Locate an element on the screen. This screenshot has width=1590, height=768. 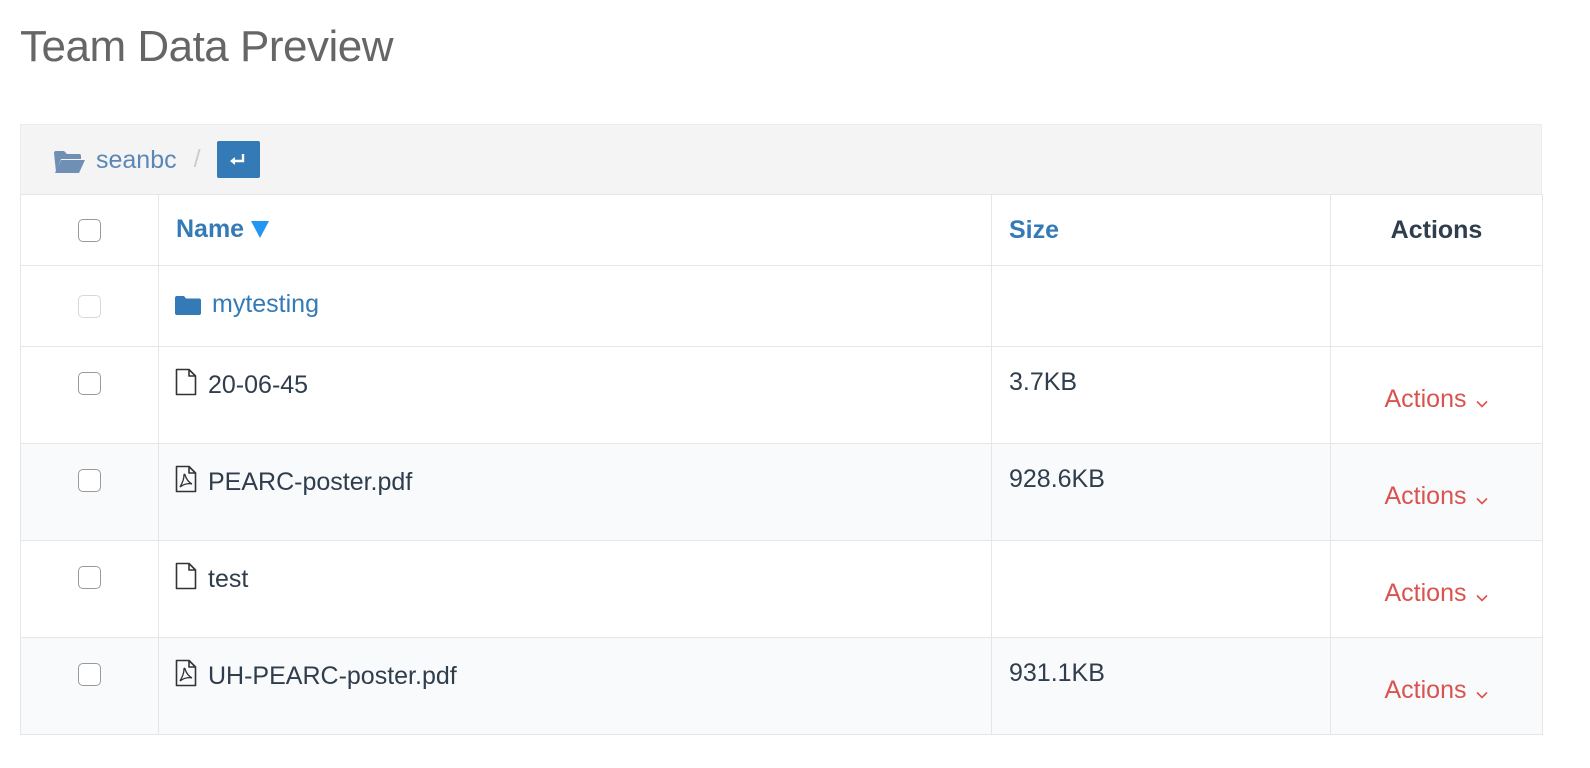
column-header-actions: Actions is located at coordinates (1436, 230).